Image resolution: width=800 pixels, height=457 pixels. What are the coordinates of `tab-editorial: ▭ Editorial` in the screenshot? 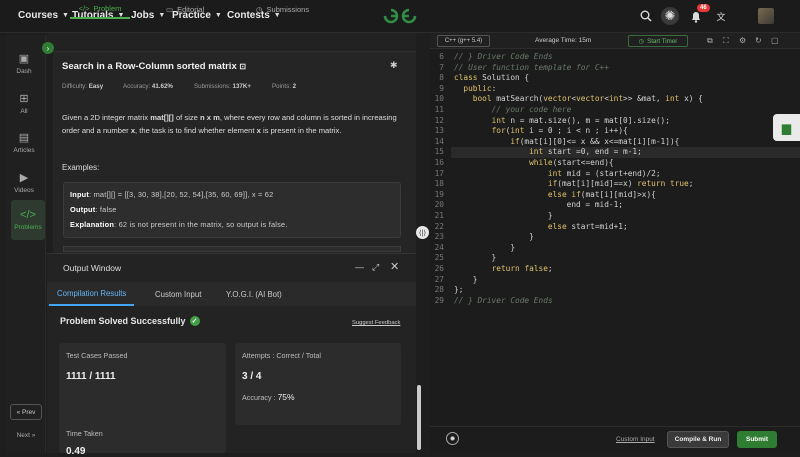 It's located at (185, 9).